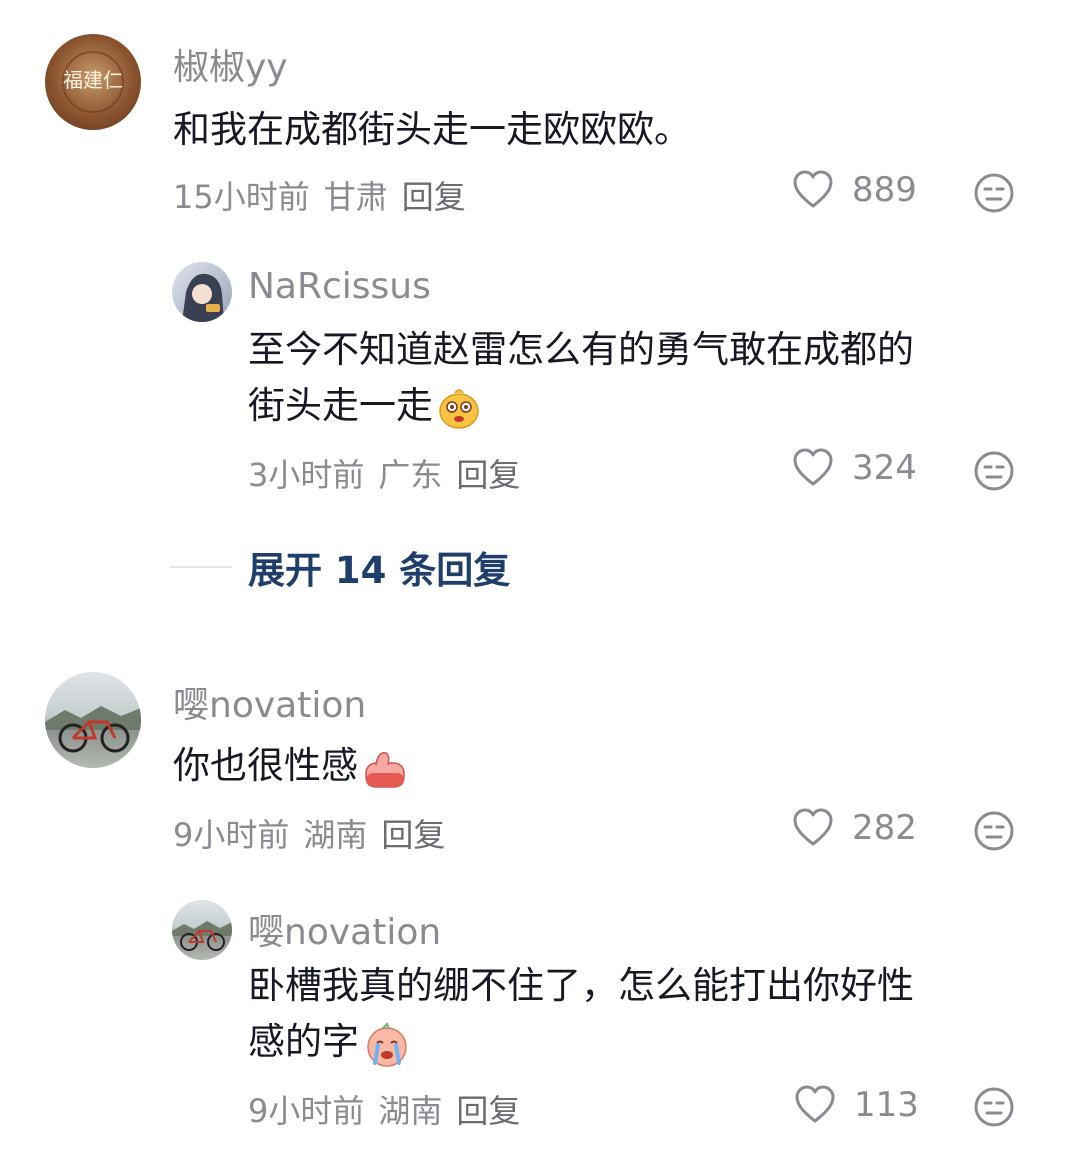 The image size is (1079, 1153). What do you see at coordinates (355, 197) in the screenshot?
I see `comment-location: 甘肃` at bounding box center [355, 197].